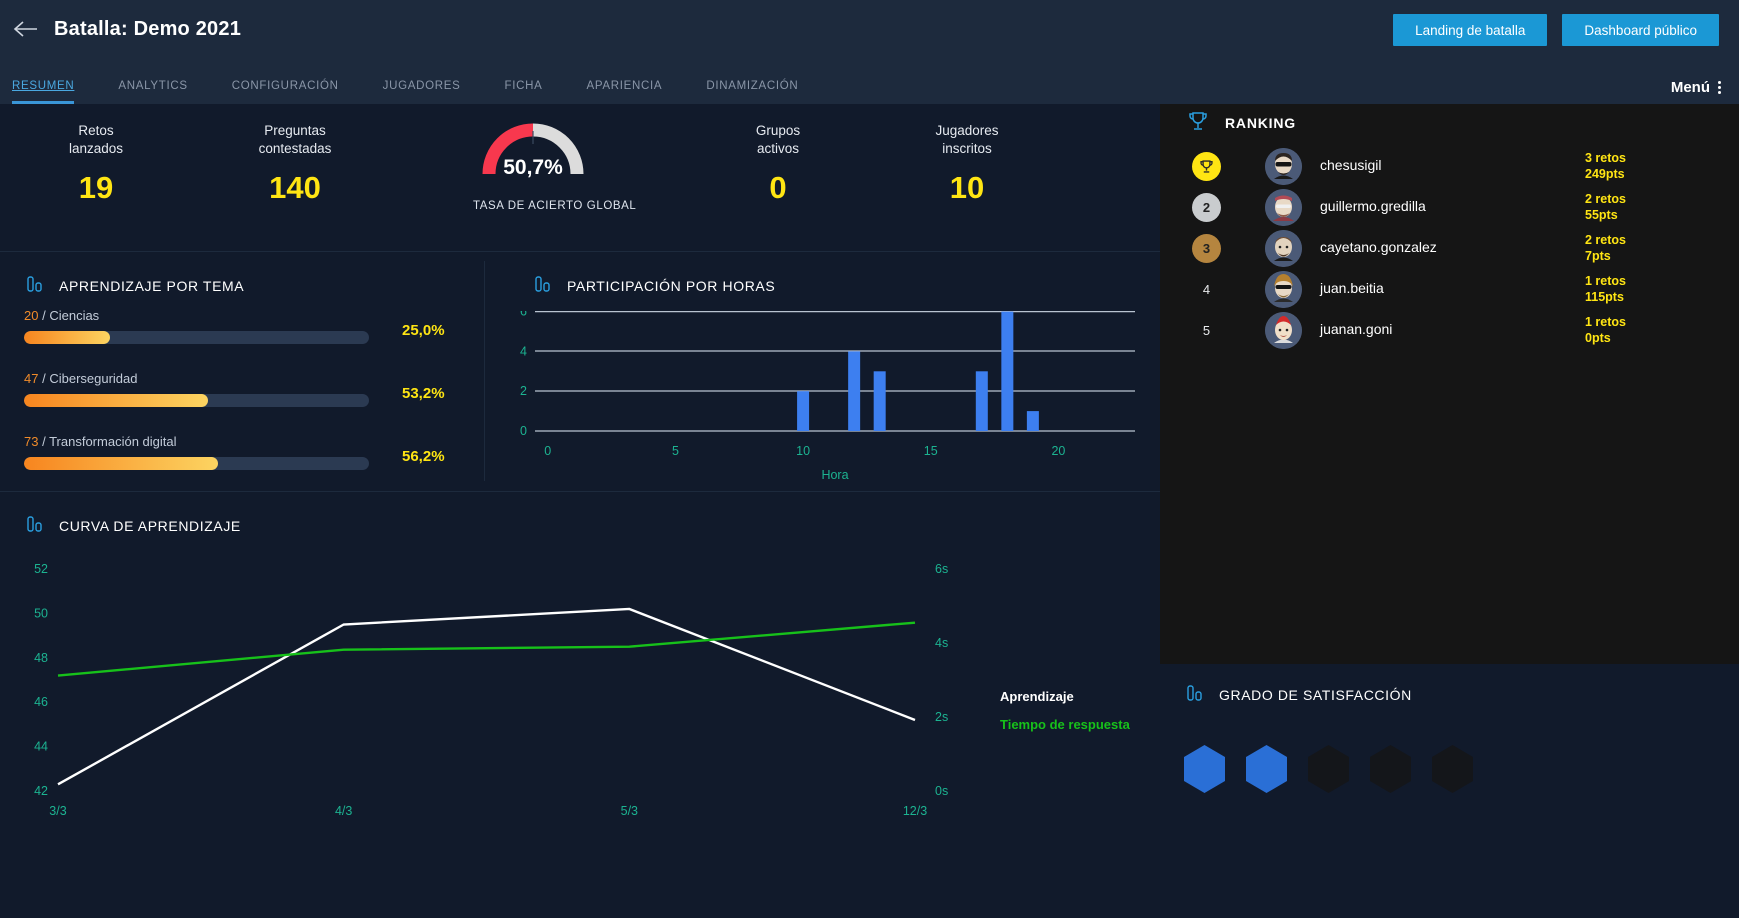  I want to click on topic-count-ciberseguridad: 47, so click(31, 378).